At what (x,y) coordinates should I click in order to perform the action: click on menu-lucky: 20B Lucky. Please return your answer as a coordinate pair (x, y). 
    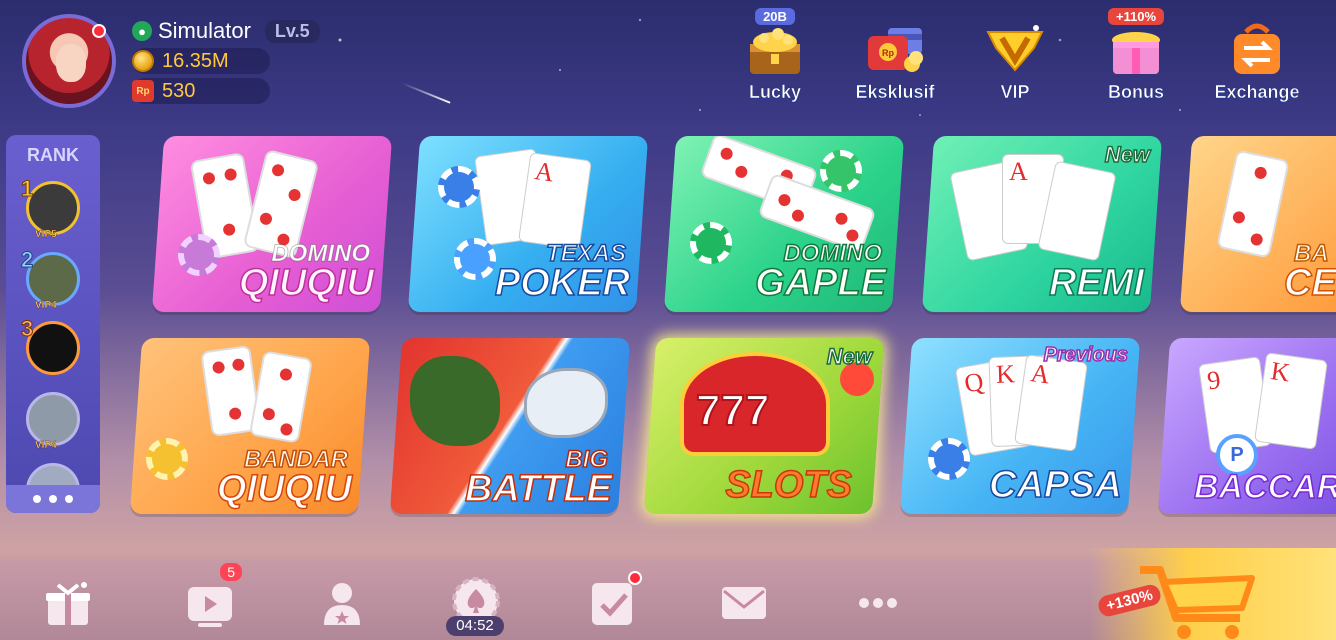
    Looking at the image, I should click on (775, 54).